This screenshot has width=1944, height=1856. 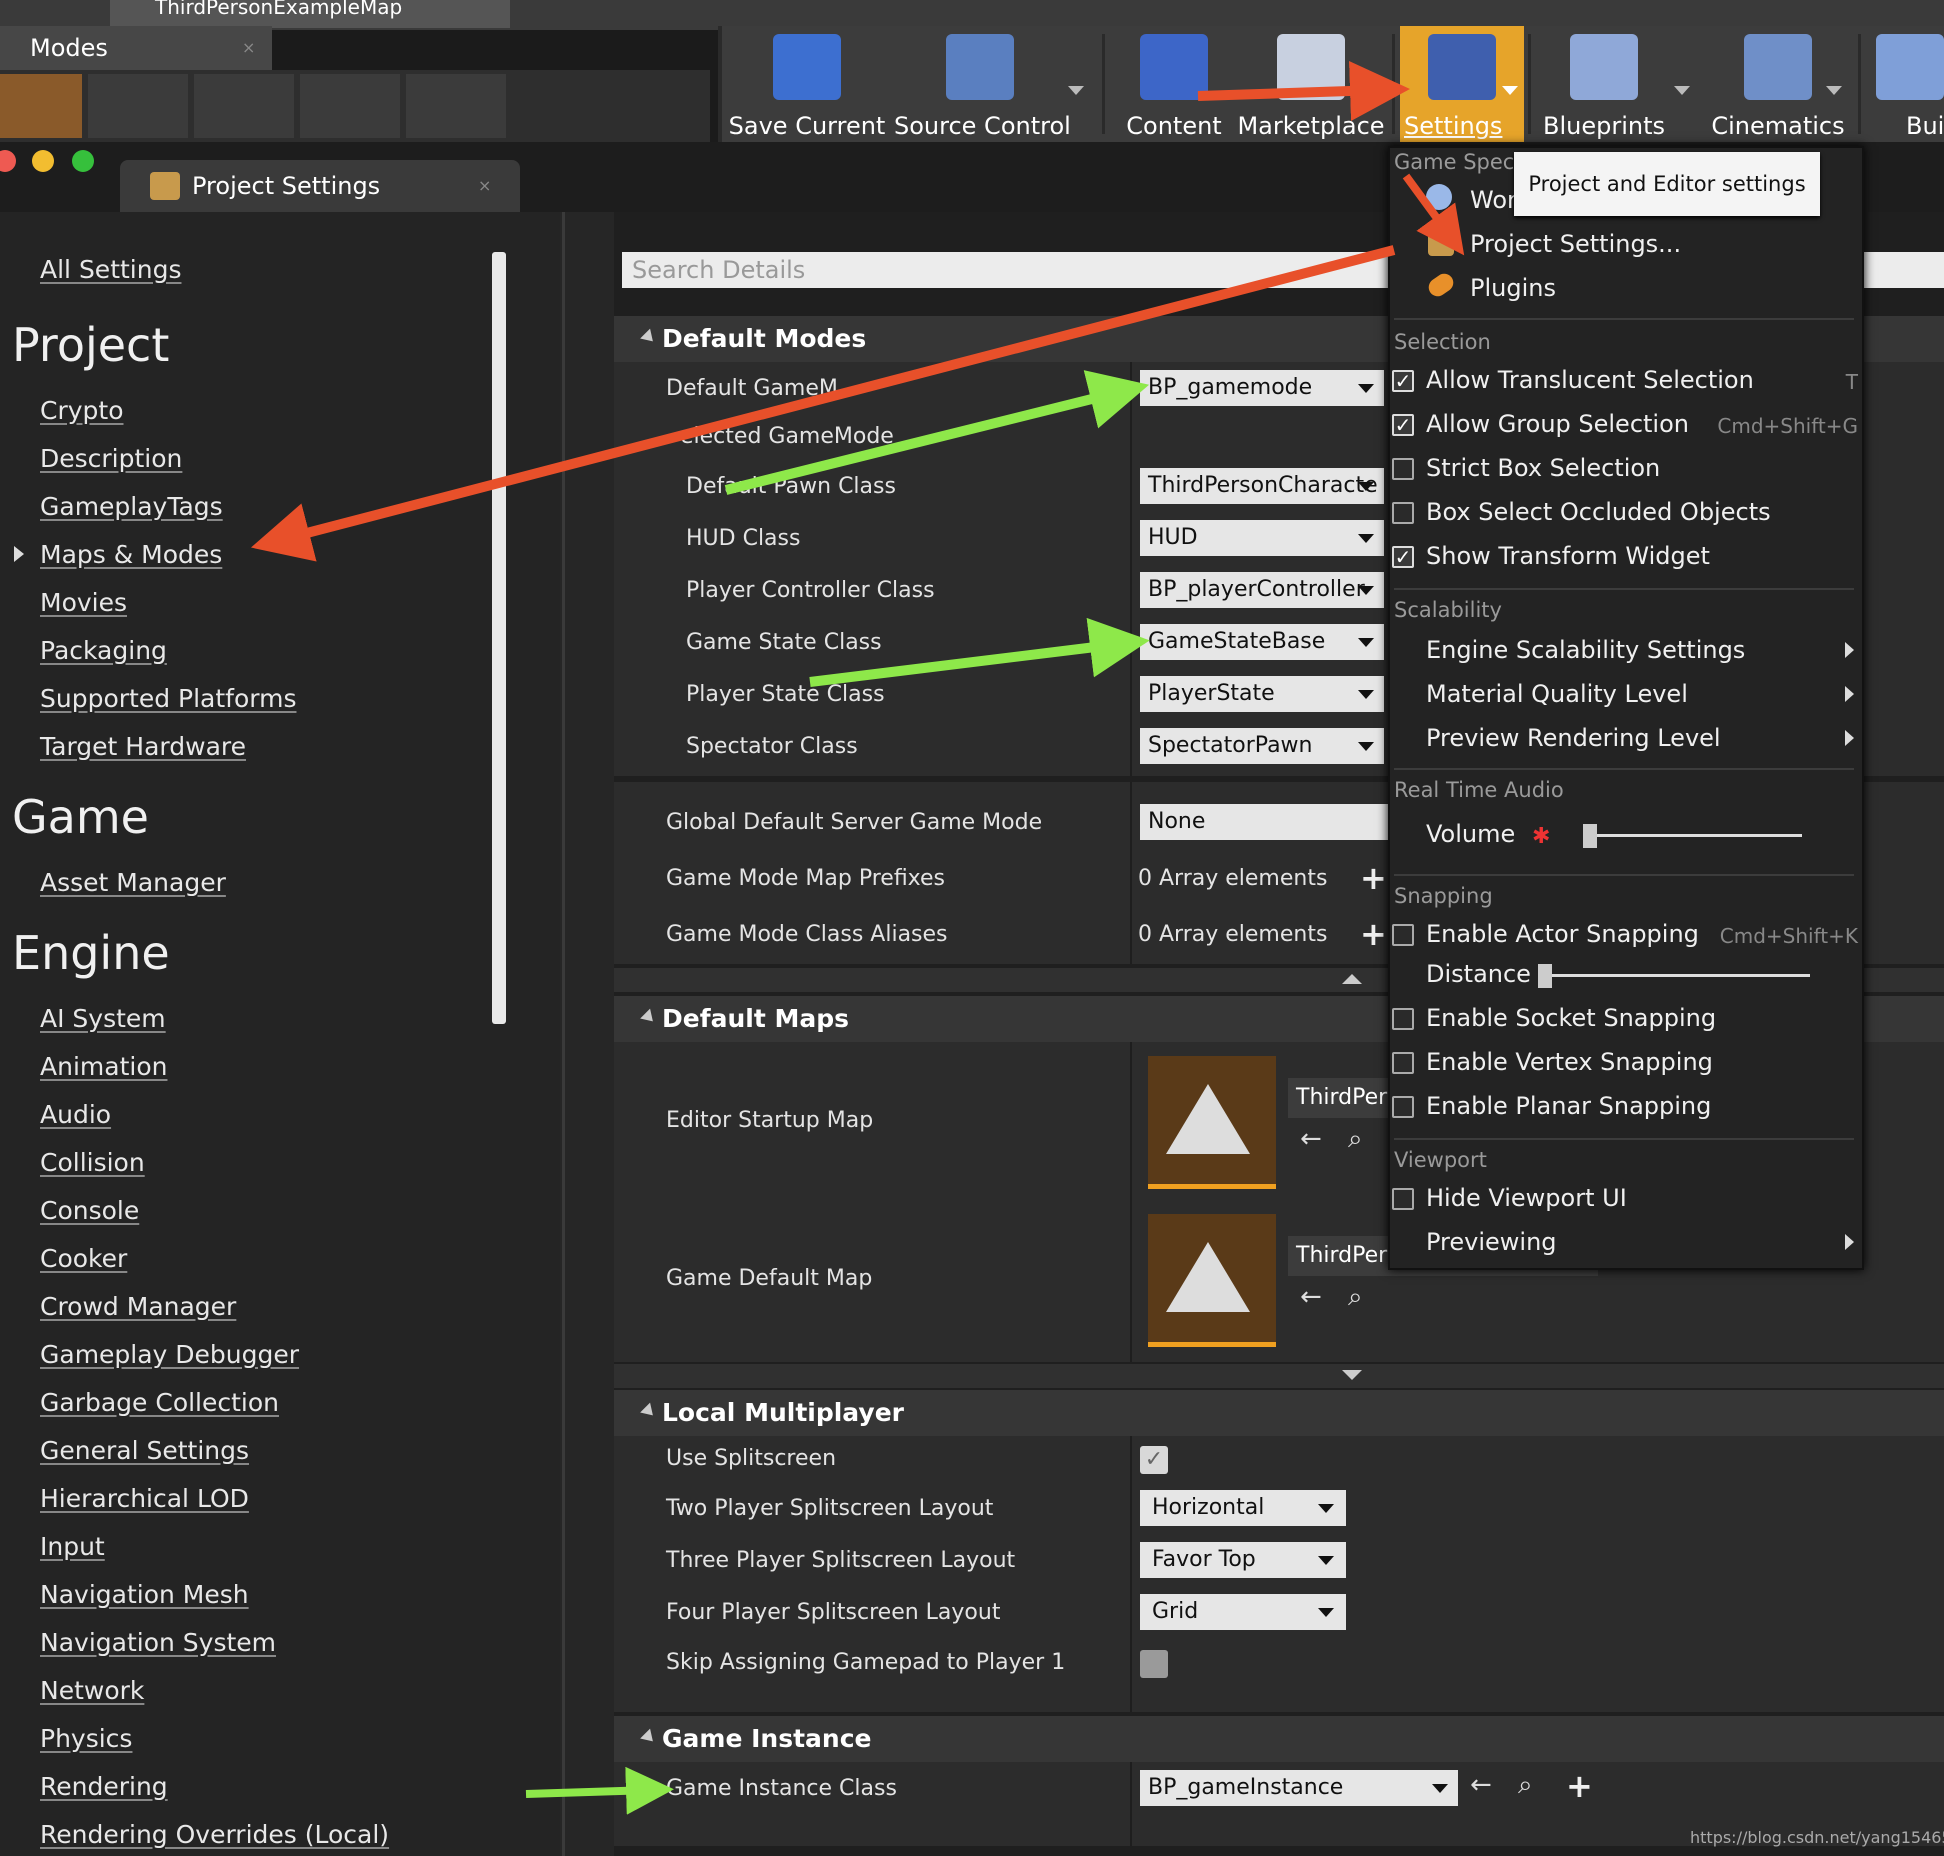 What do you see at coordinates (43, 161) in the screenshot?
I see `minimize-window-icon` at bounding box center [43, 161].